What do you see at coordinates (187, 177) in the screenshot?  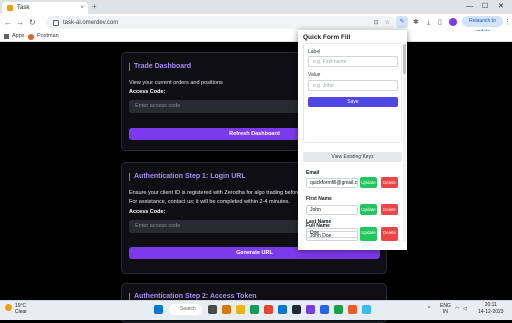 I see `card-title: Authentication Step 1: Login URL` at bounding box center [187, 177].